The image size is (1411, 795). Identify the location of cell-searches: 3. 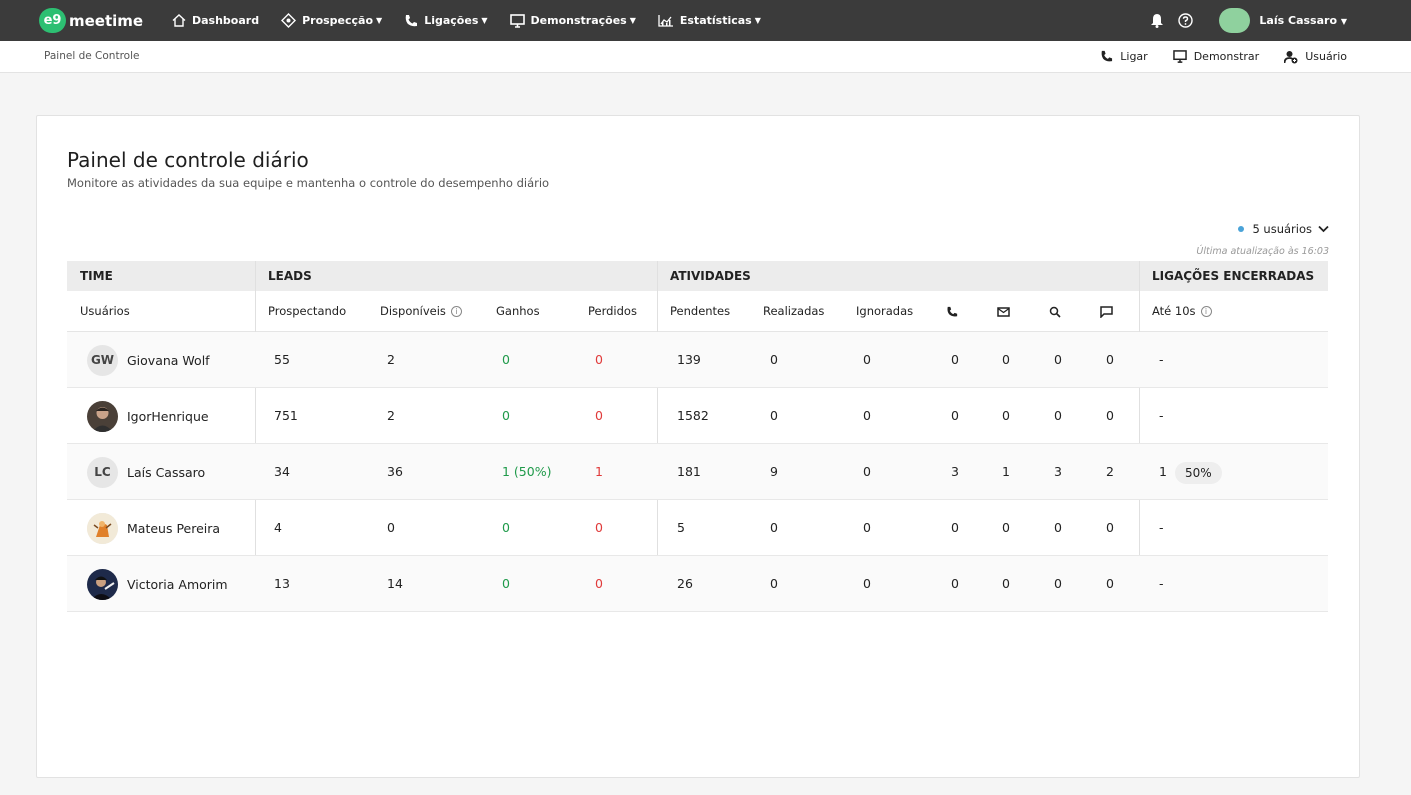
(1058, 471).